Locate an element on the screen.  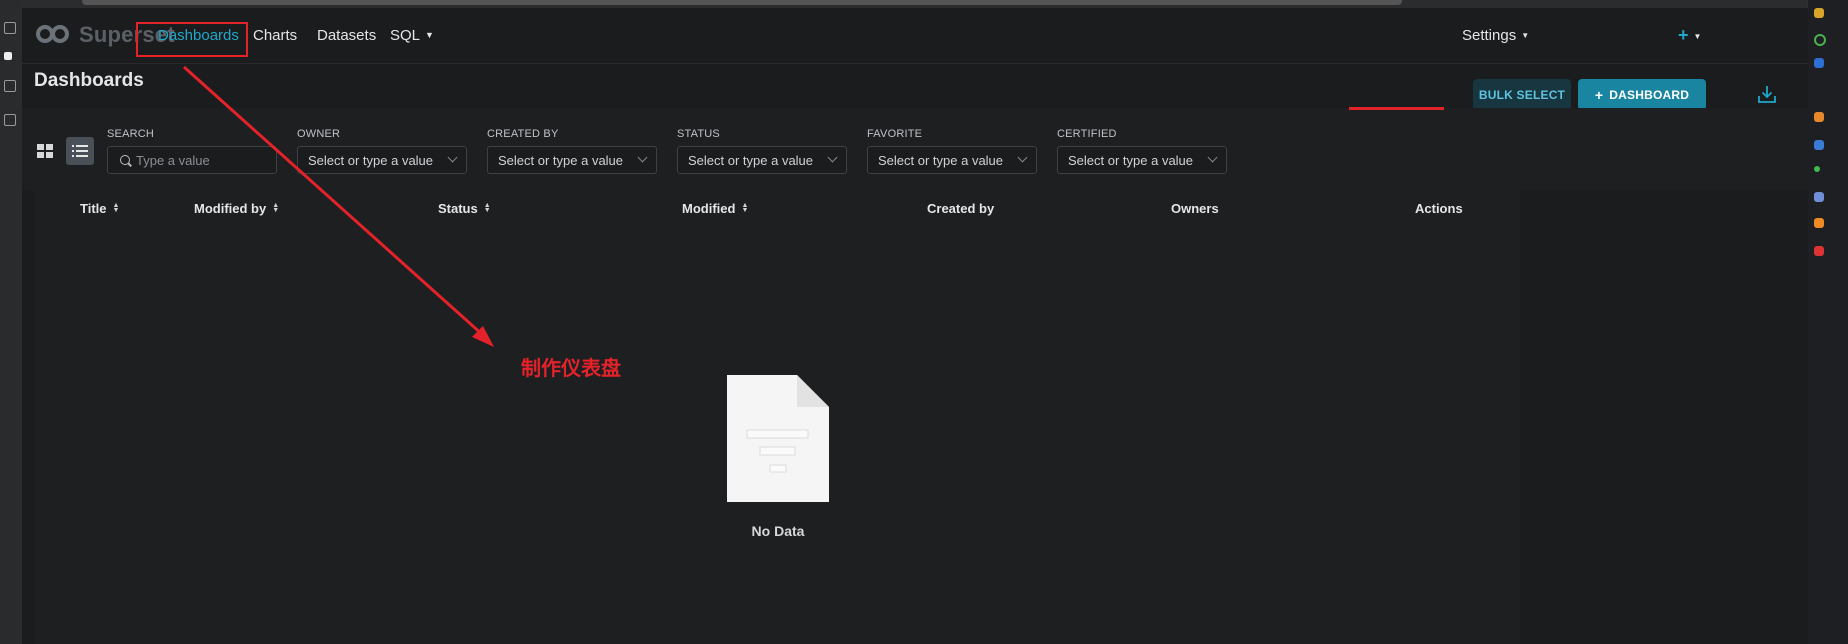
annotation-arrow is located at coordinates (338, 206).